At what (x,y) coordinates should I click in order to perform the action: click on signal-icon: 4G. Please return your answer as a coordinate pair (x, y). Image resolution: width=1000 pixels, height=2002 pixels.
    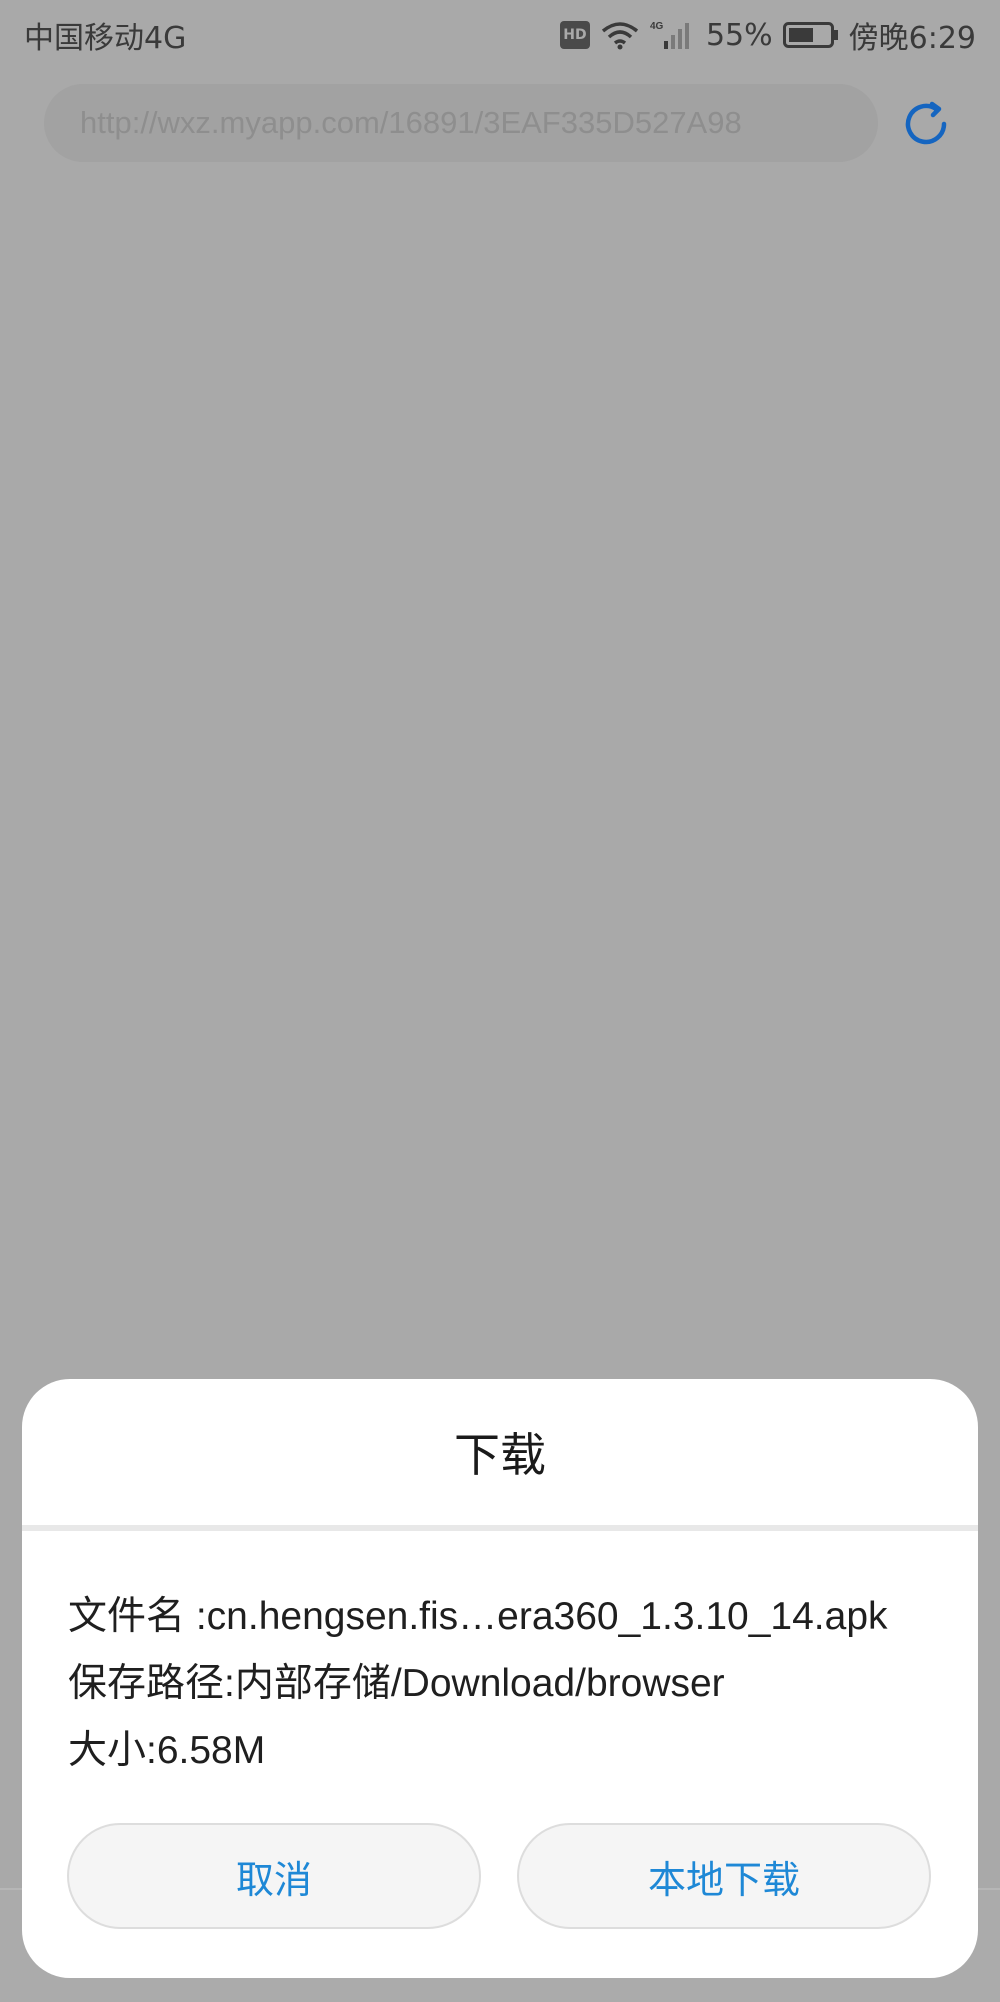
    Looking at the image, I should click on (673, 35).